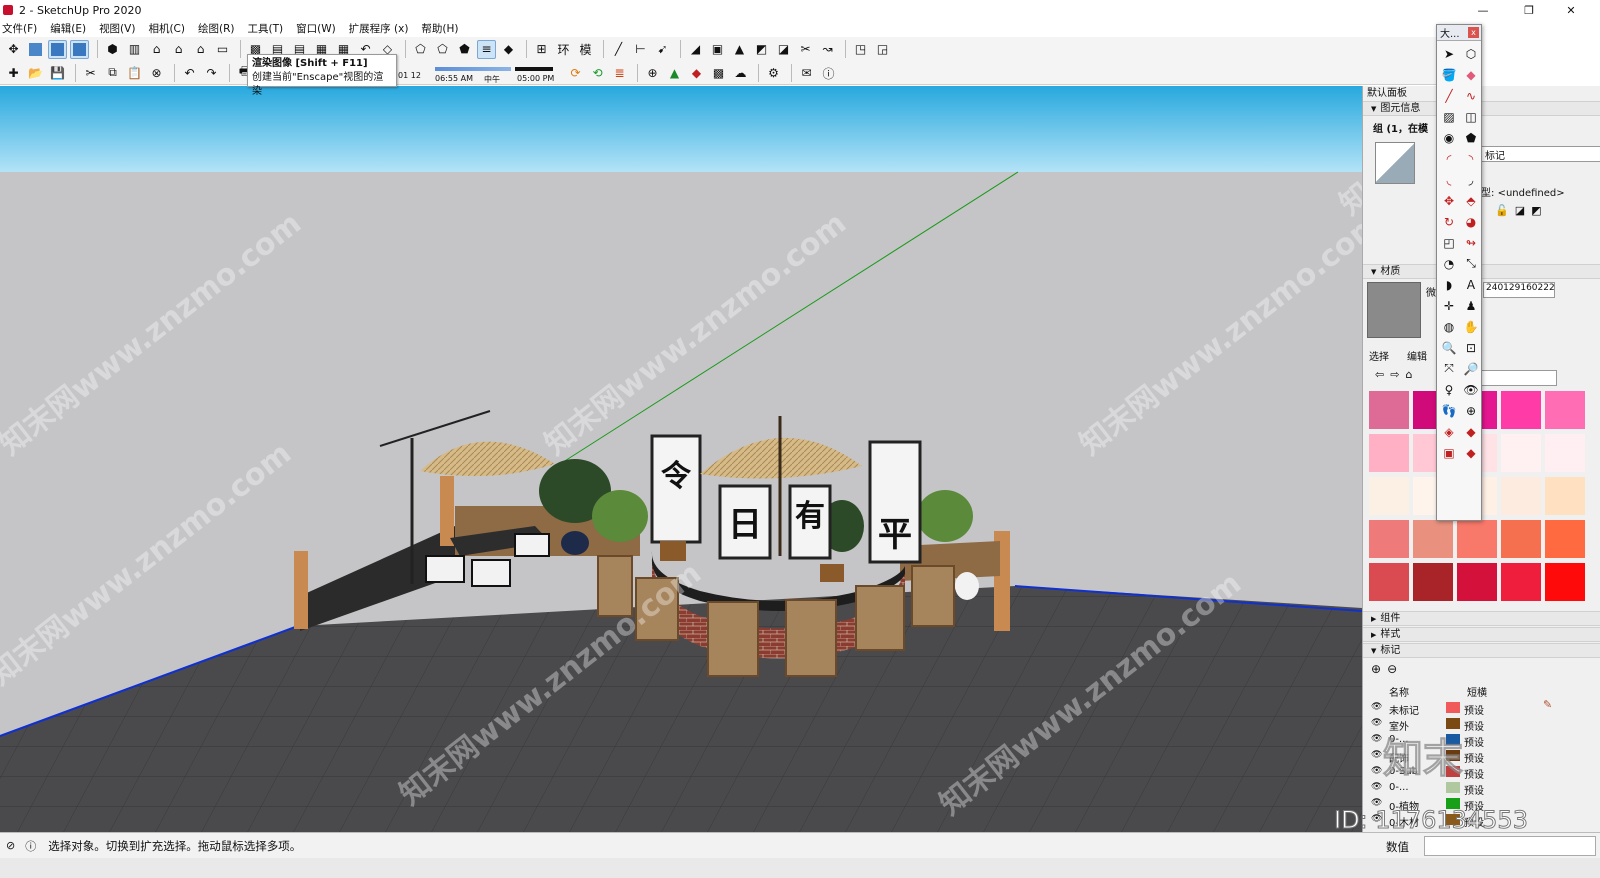  What do you see at coordinates (1510, 846) in the screenshot?
I see `measurements-input` at bounding box center [1510, 846].